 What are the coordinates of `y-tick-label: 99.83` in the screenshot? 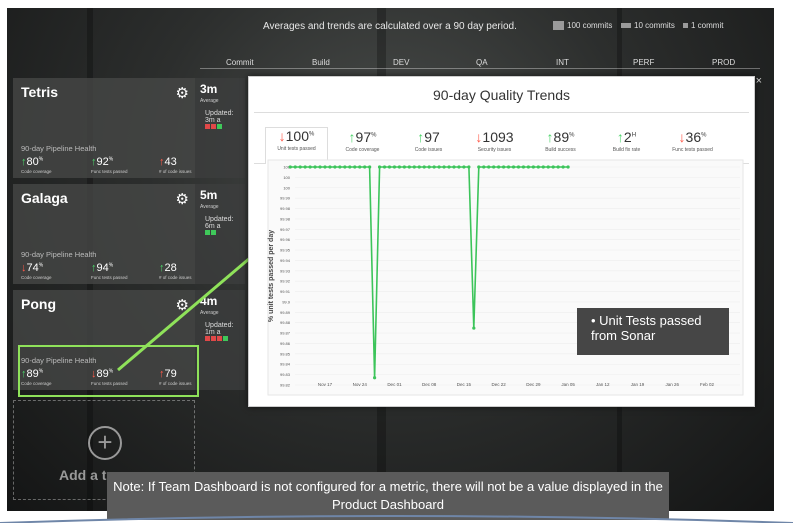 It's located at (285, 374).